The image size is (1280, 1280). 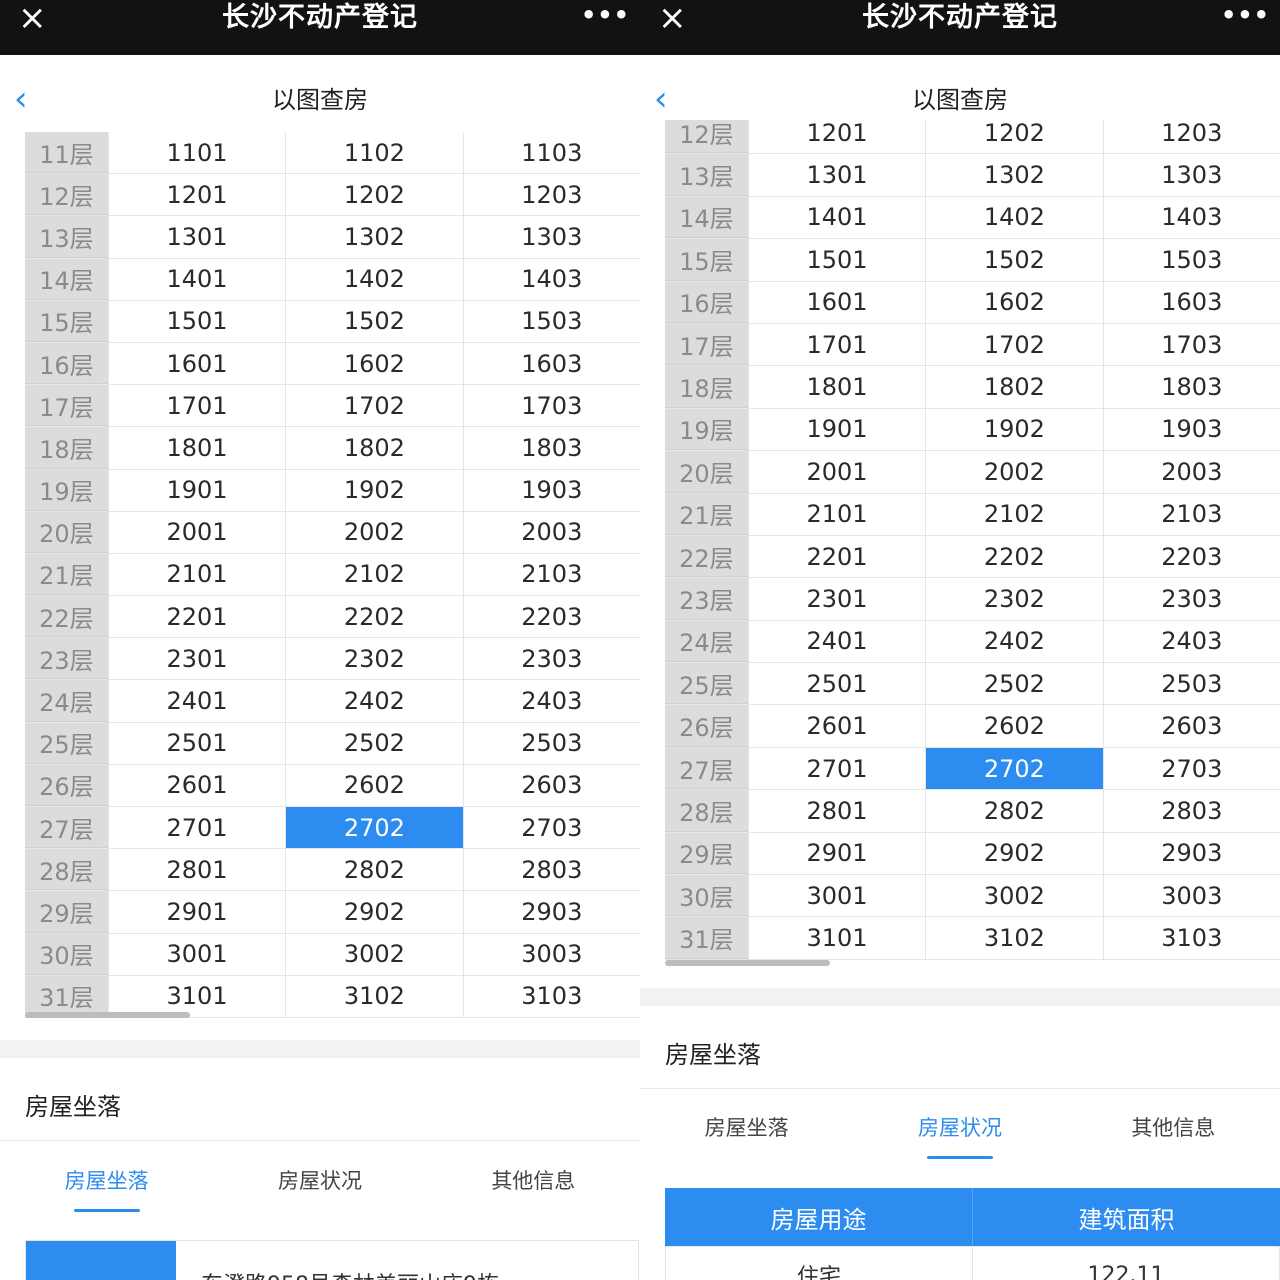 I want to click on unit-cell: 1201, so click(x=196, y=195).